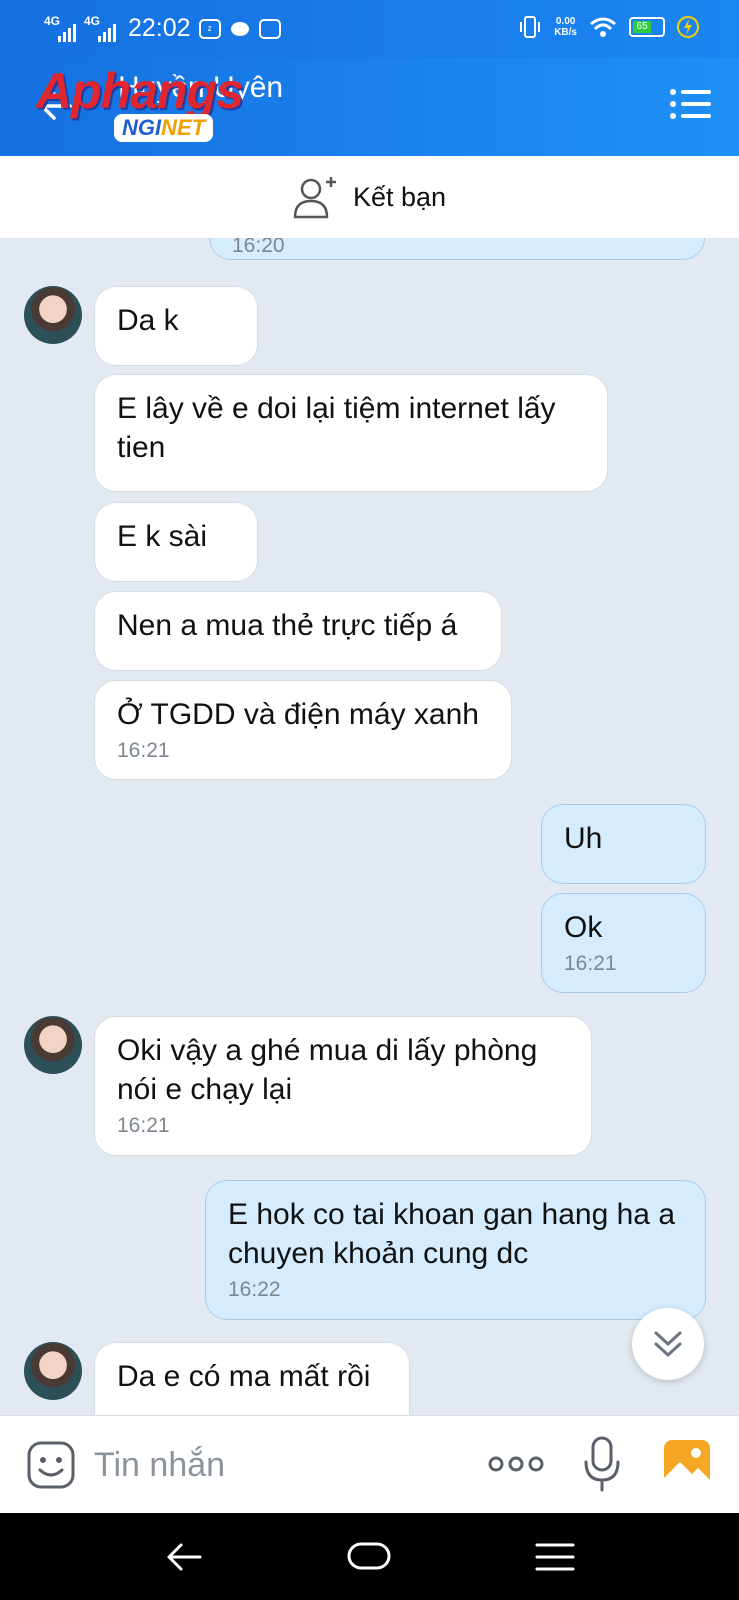 Image resolution: width=739 pixels, height=1600 pixels. I want to click on nav-home-icon, so click(369, 1556).